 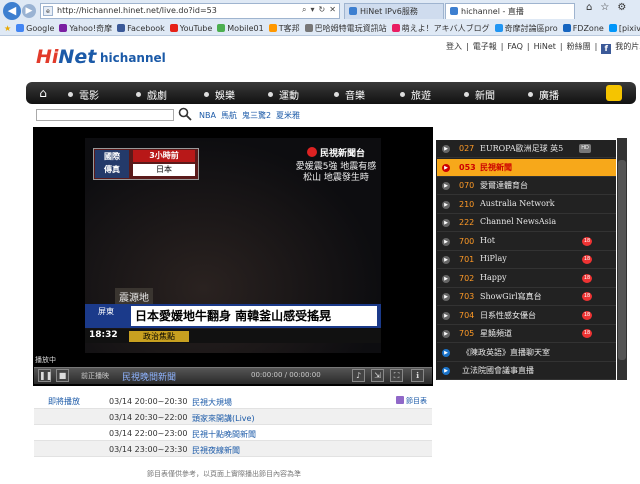 I want to click on special-channel-item: ▶ 《陳政英語》直播聊天室, so click(x=526, y=353).